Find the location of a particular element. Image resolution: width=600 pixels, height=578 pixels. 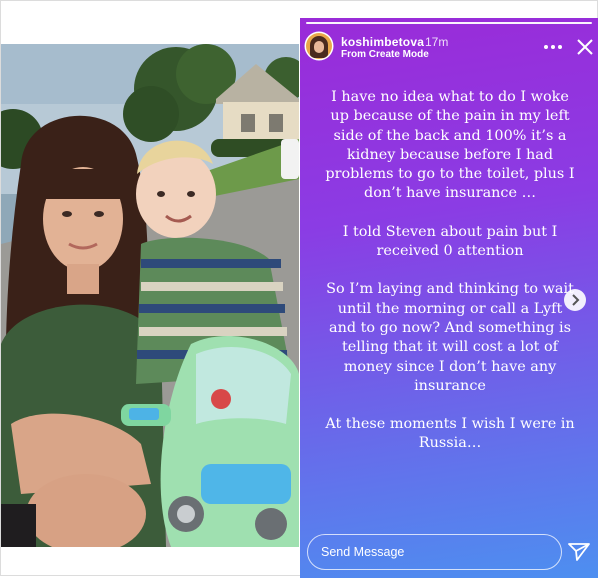

username: koshimbetova is located at coordinates (382, 42).